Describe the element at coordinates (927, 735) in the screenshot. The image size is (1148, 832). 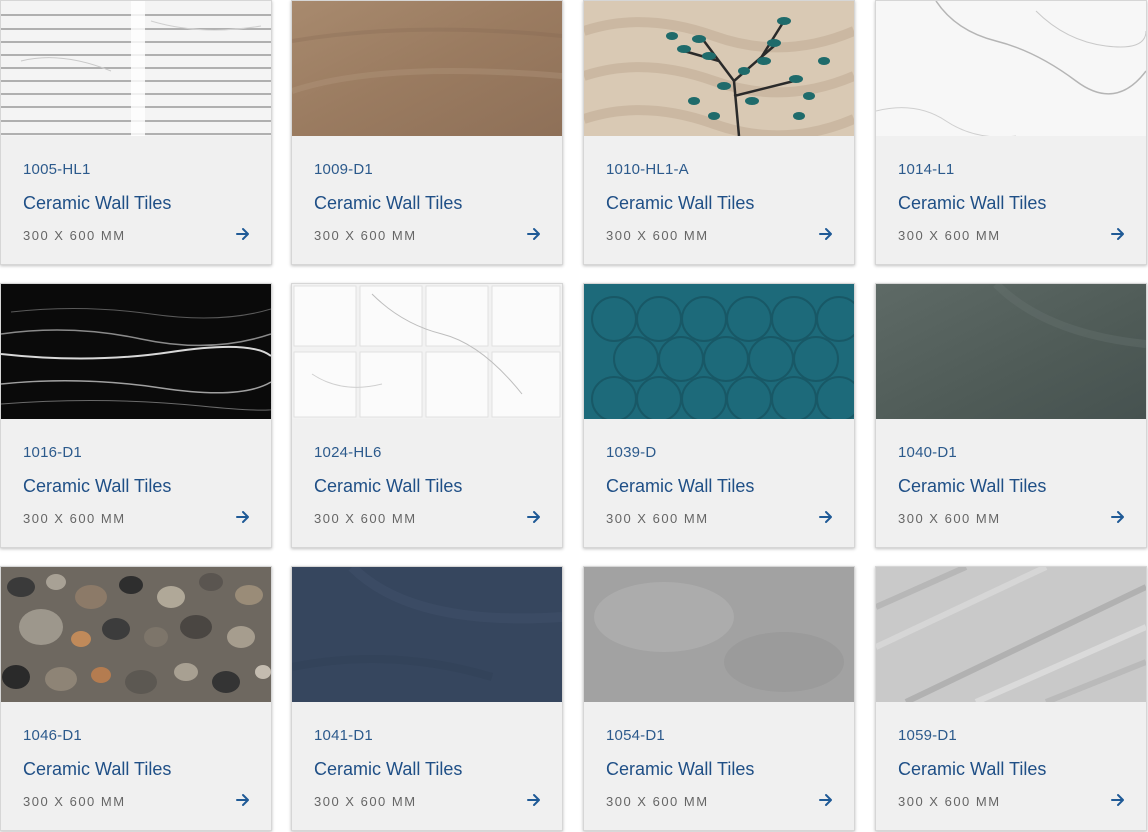
I see `product-code: 1059-D1` at that location.